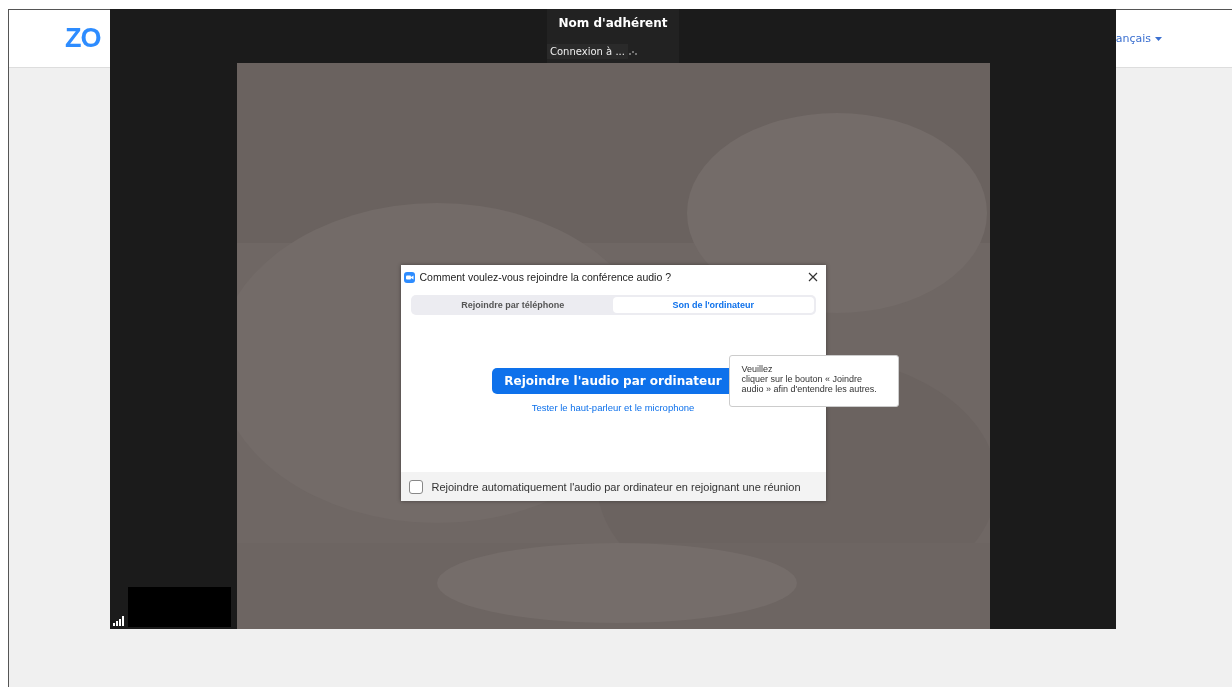 The image size is (1232, 687). I want to click on tooltip-text: cliquer sur le bouton « Joindre, so click(802, 379).